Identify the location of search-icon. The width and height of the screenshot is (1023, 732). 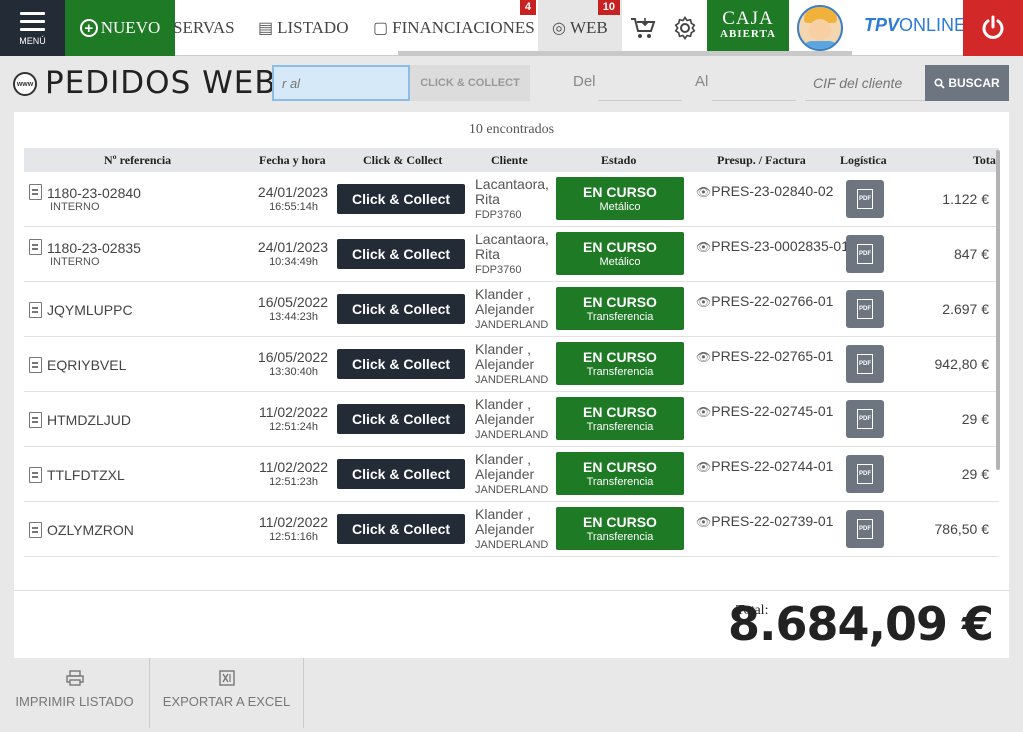
(939, 83).